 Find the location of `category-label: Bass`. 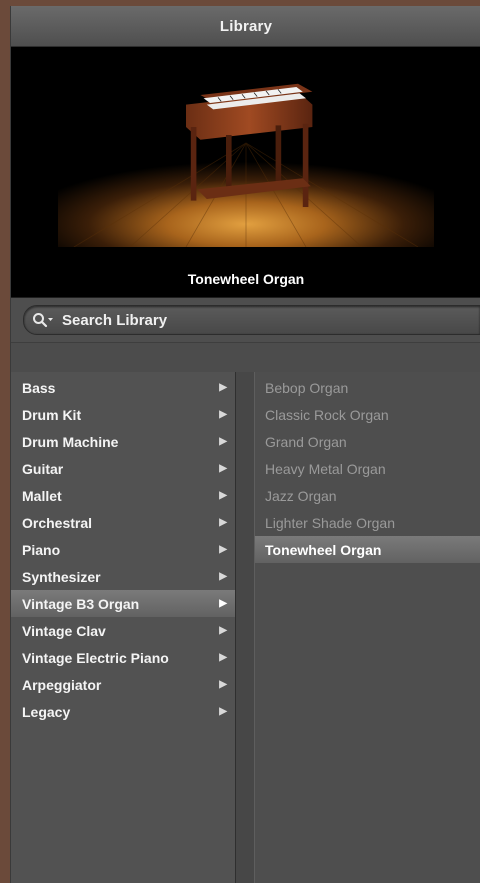

category-label: Bass is located at coordinates (39, 387).